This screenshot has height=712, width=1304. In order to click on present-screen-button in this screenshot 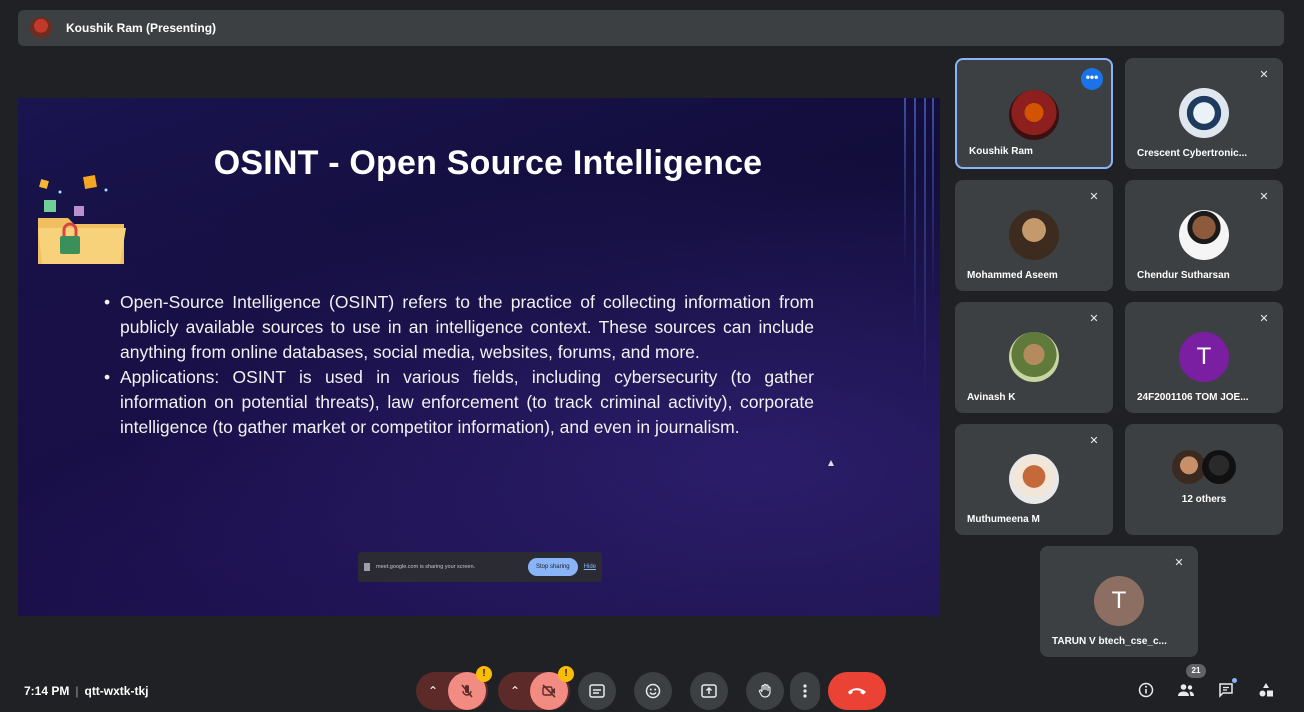, I will do `click(709, 691)`.